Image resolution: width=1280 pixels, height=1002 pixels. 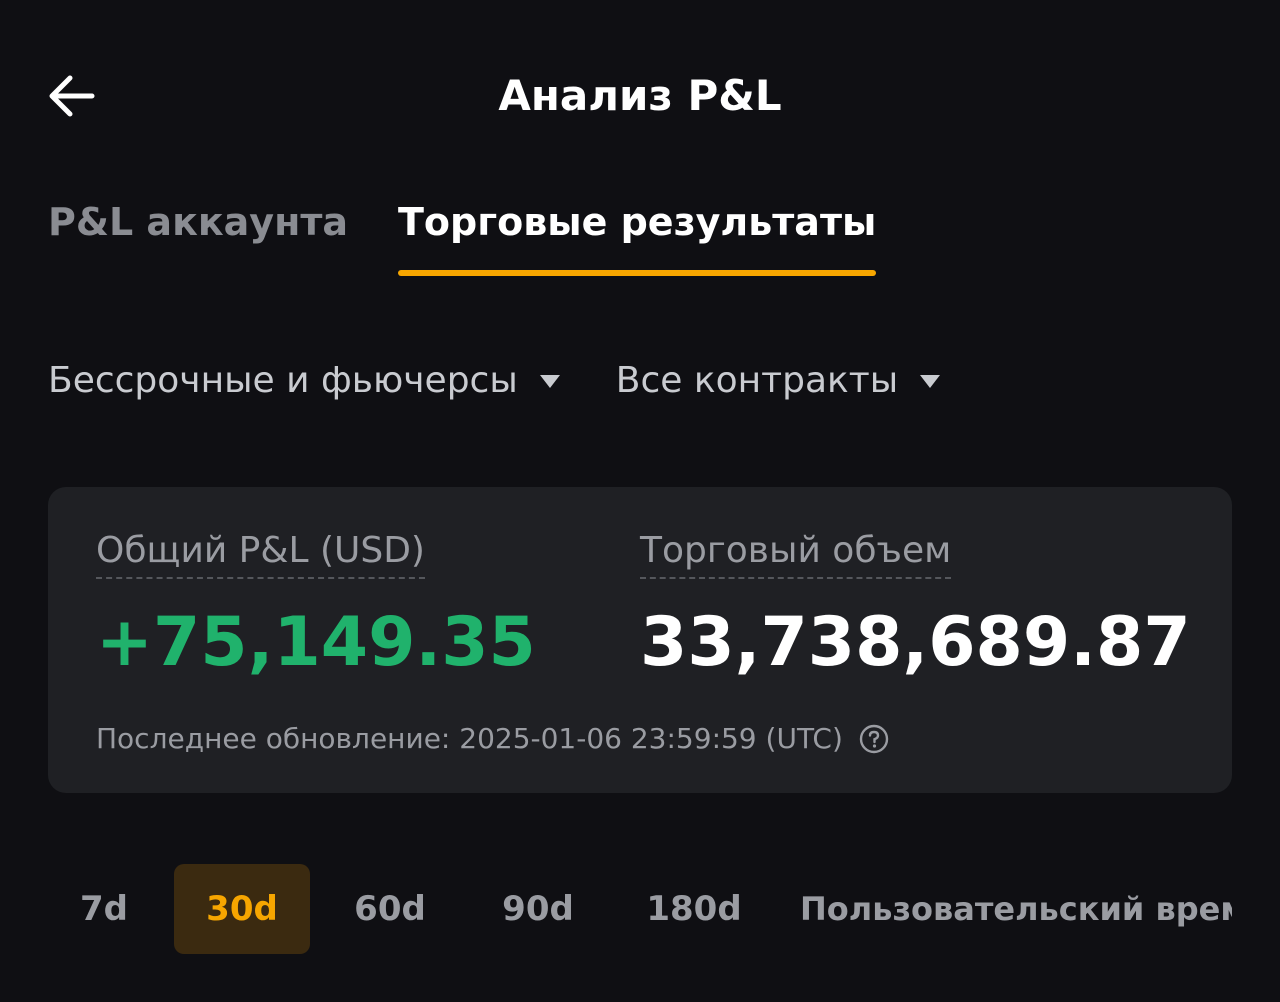 I want to click on question-circle-icon, so click(x=874, y=739).